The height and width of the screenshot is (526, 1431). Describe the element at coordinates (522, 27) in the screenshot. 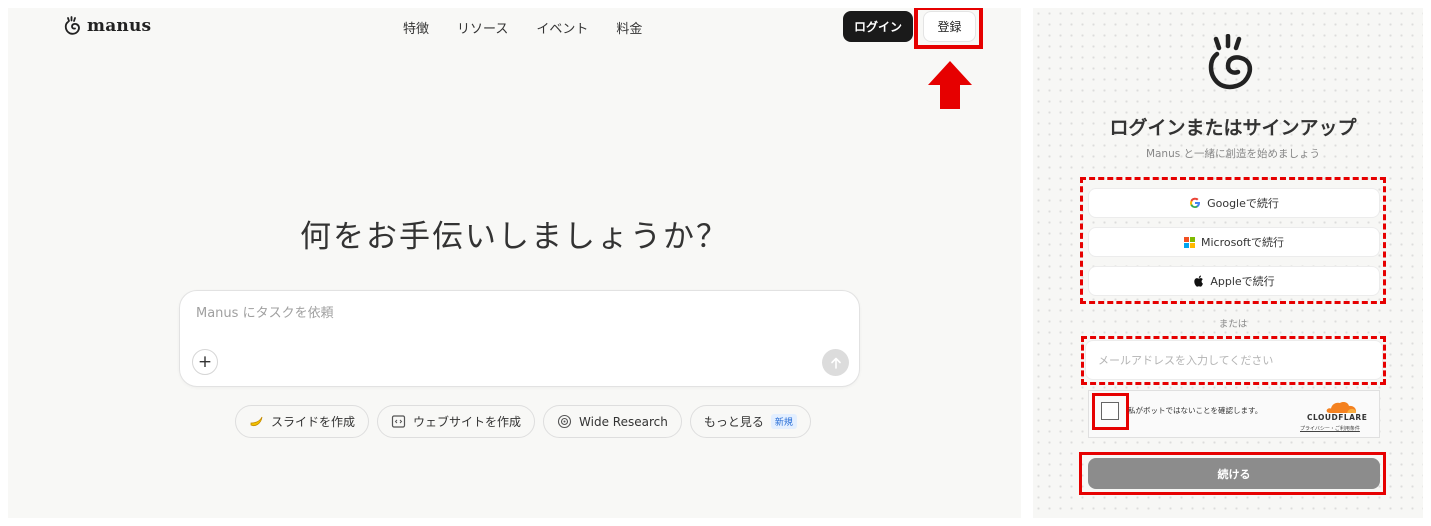

I see `top-nav: 特徴 リソース イベント 料金` at that location.